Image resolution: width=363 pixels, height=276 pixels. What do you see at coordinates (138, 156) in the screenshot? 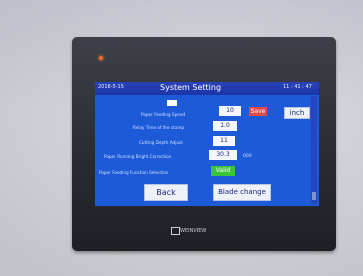
I see `bright-correction-label: Paper Running Bright Correction` at bounding box center [138, 156].